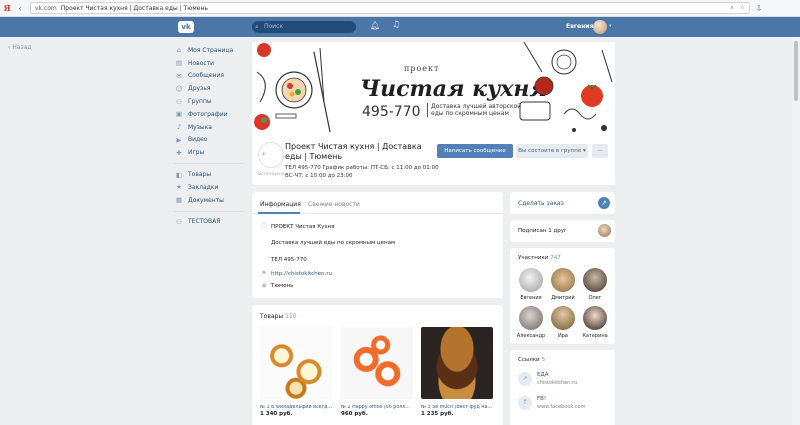 The width and height of the screenshot is (800, 425). What do you see at coordinates (211, 187) in the screenshot?
I see `menu-item-bookmarks: ★ Закладки` at bounding box center [211, 187].